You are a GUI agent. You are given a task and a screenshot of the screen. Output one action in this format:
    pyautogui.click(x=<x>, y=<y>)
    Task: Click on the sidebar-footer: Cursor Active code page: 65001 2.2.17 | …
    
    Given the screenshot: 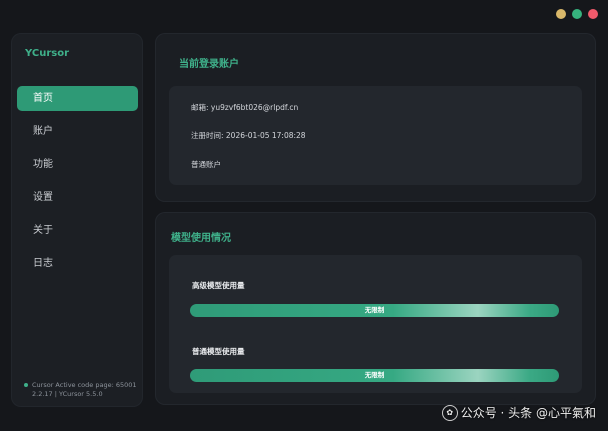 What is the action you would take?
    pyautogui.click(x=80, y=390)
    